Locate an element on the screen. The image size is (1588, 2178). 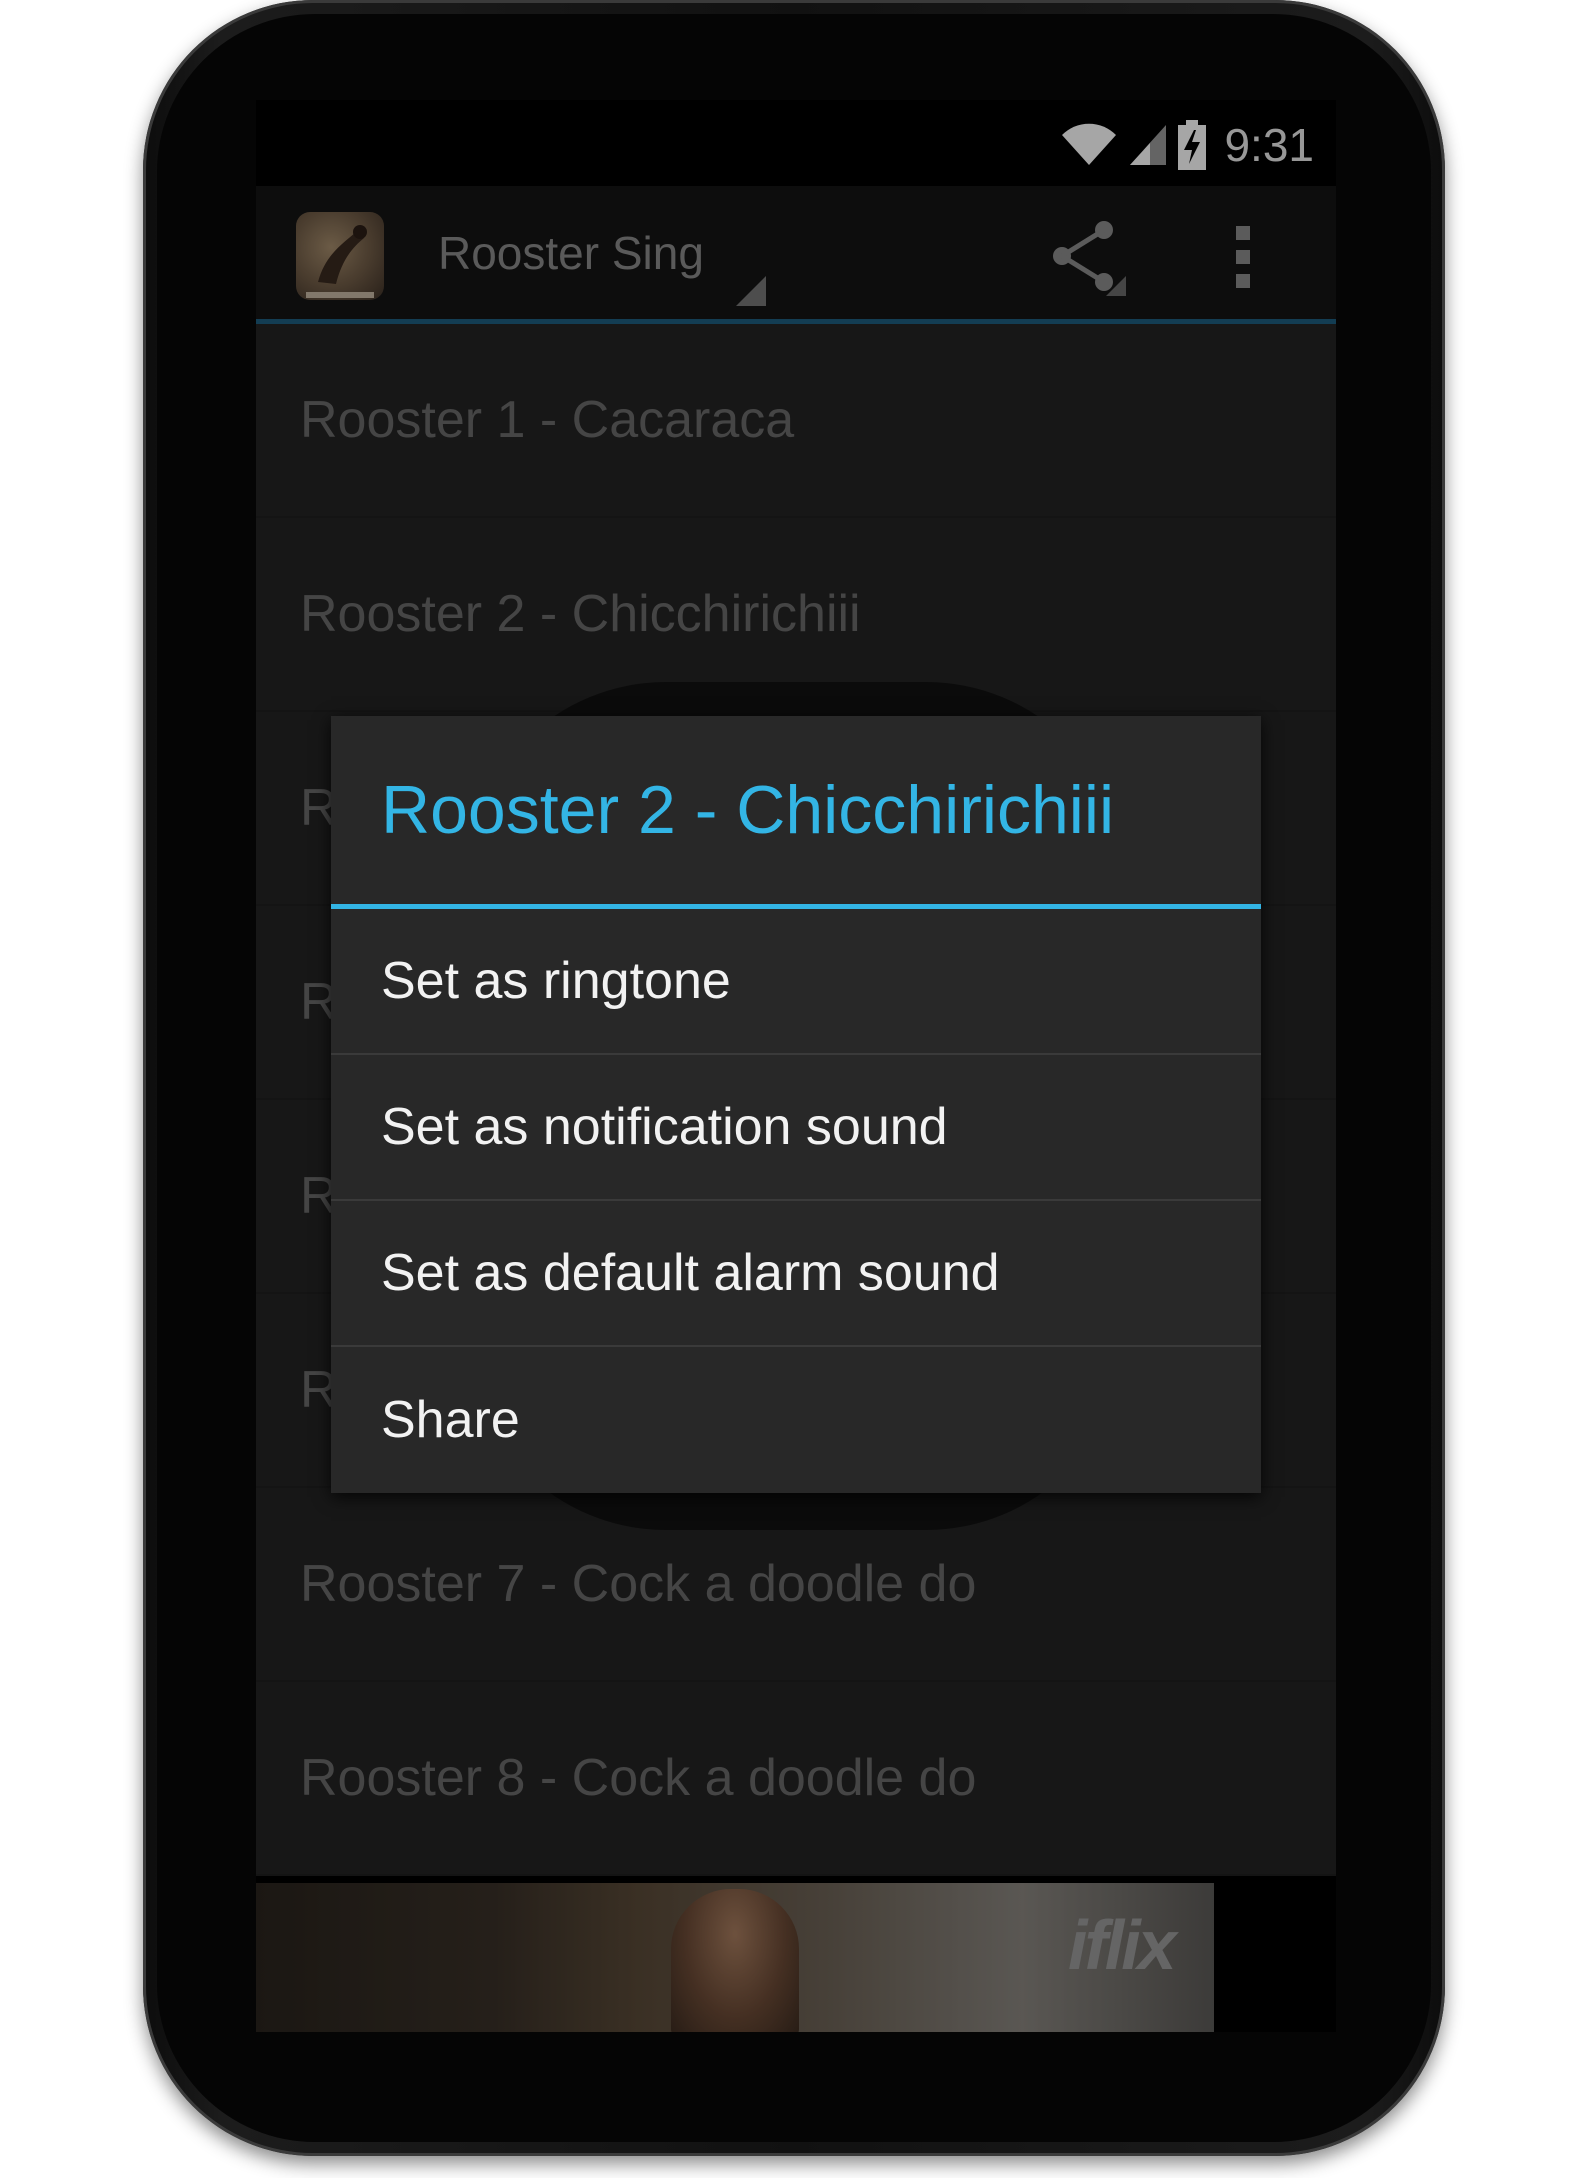
dialog-title: Rooster 2 - Chicchirichiii is located at coordinates (796, 812).